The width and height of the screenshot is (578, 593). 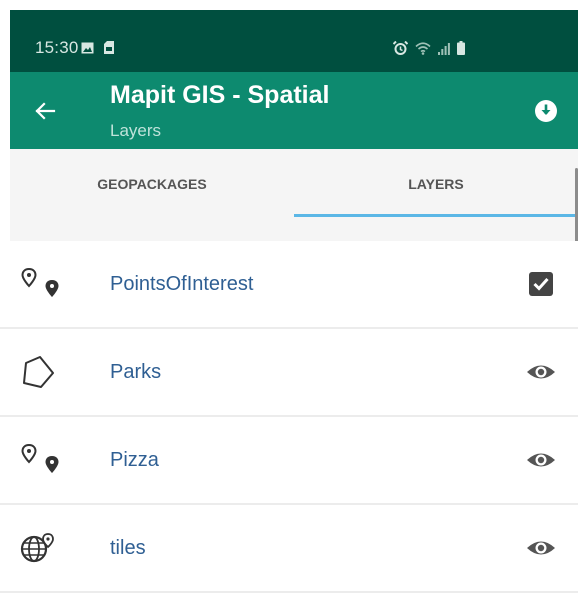 I want to click on layer-name: tiles, so click(x=128, y=548).